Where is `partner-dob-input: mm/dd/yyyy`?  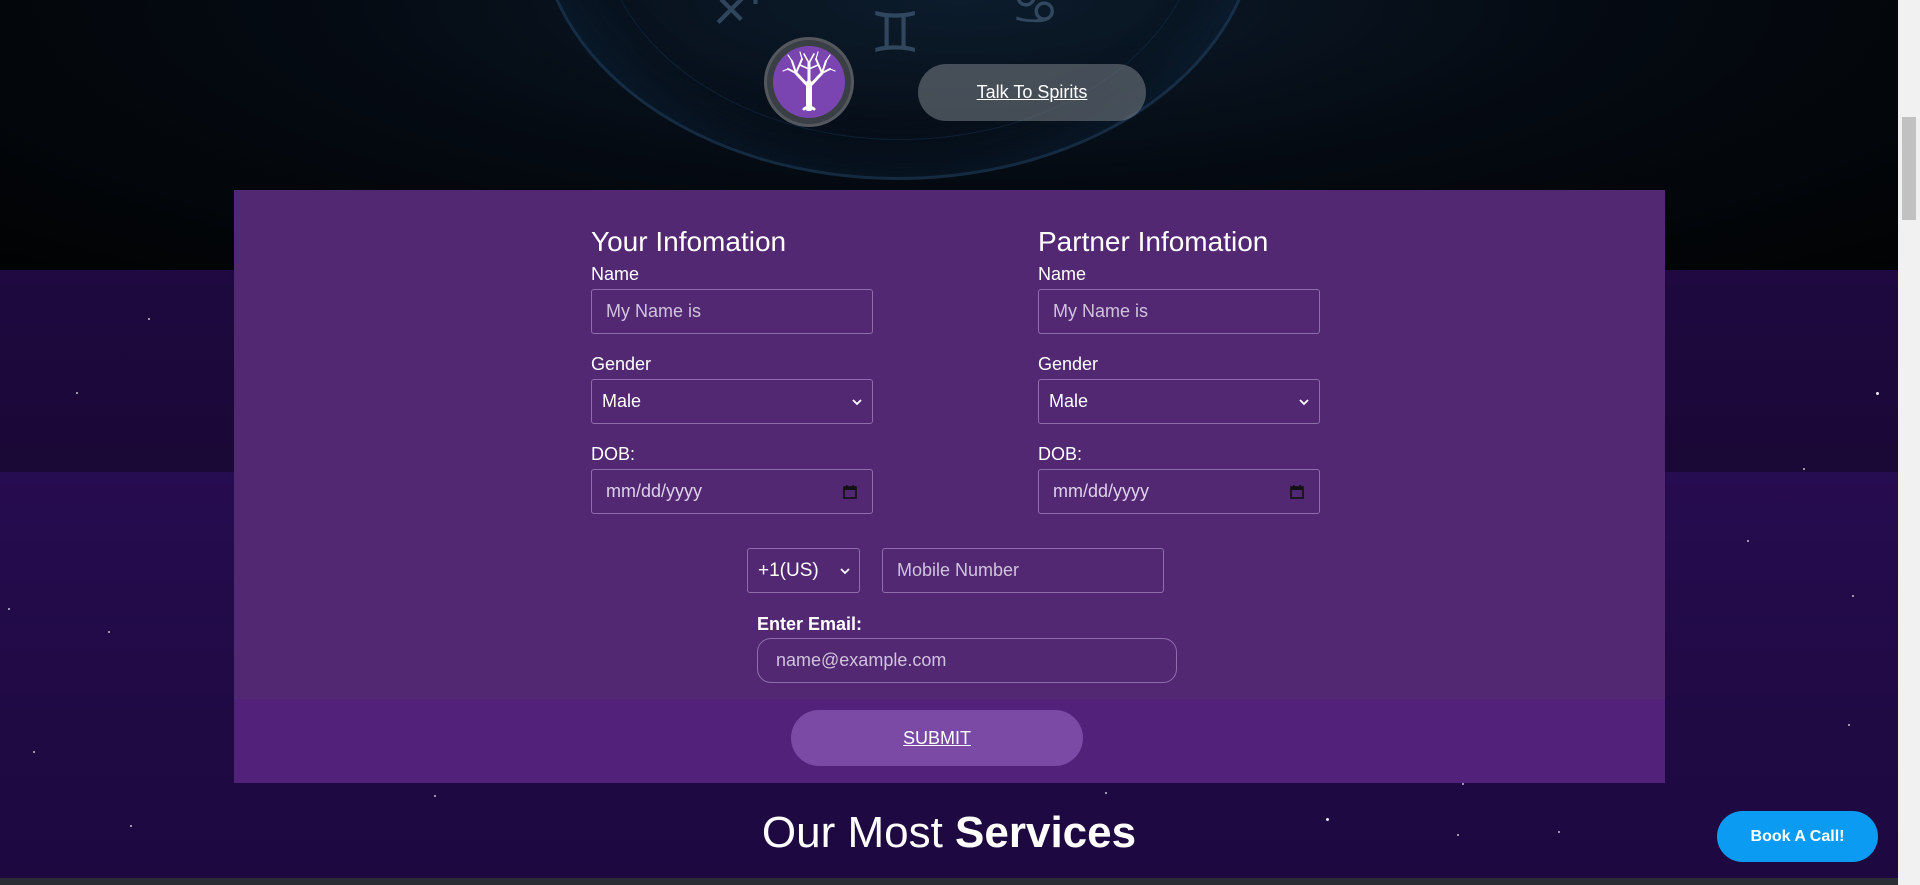
partner-dob-input: mm/dd/yyyy is located at coordinates (1179, 491).